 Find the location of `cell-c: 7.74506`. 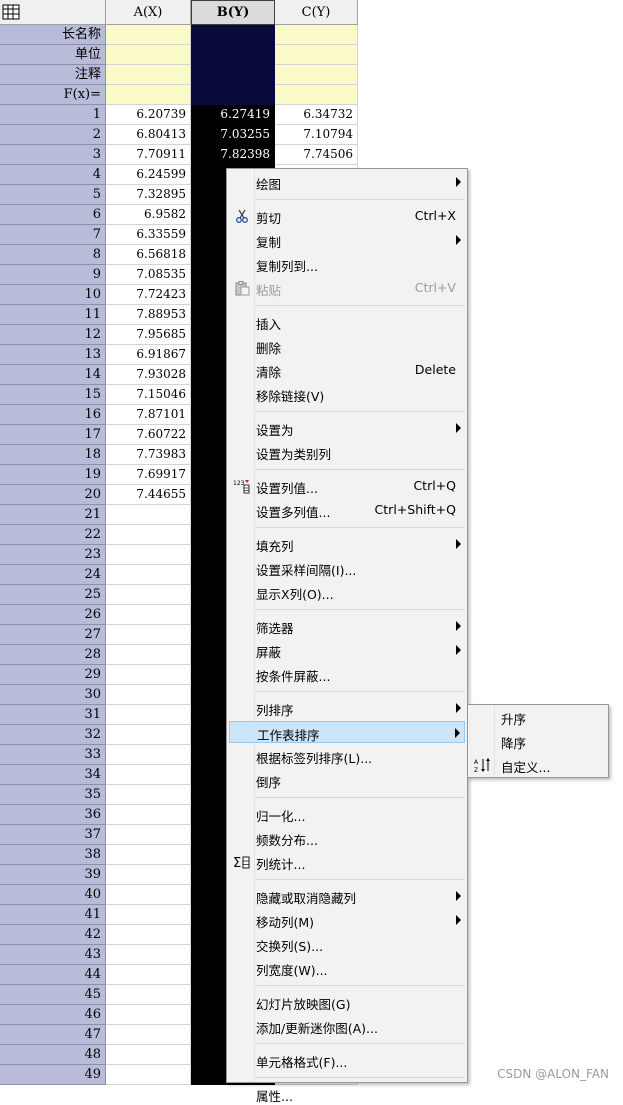

cell-c: 7.74506 is located at coordinates (316, 155).